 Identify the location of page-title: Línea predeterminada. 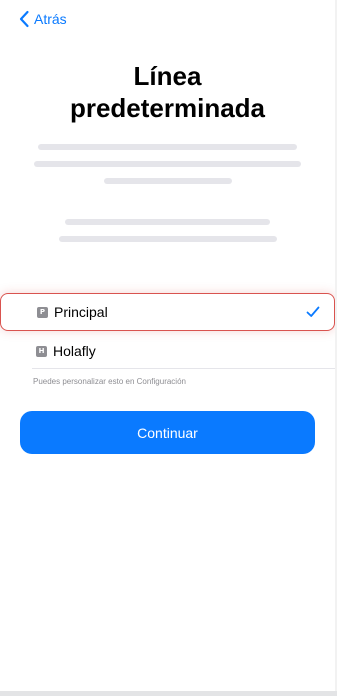
(167, 92).